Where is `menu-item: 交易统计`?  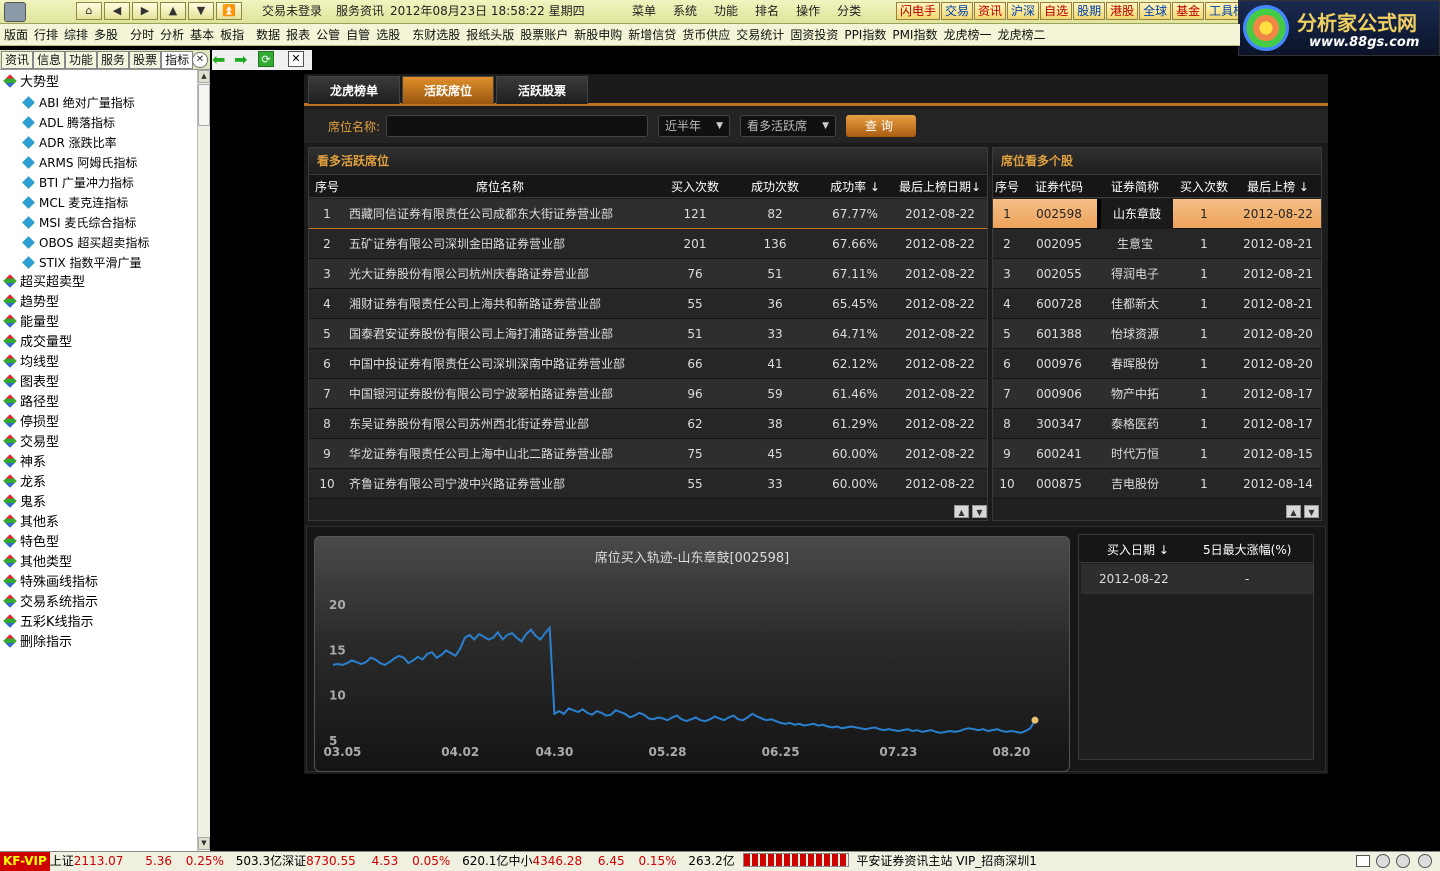 menu-item: 交易统计 is located at coordinates (760, 35).